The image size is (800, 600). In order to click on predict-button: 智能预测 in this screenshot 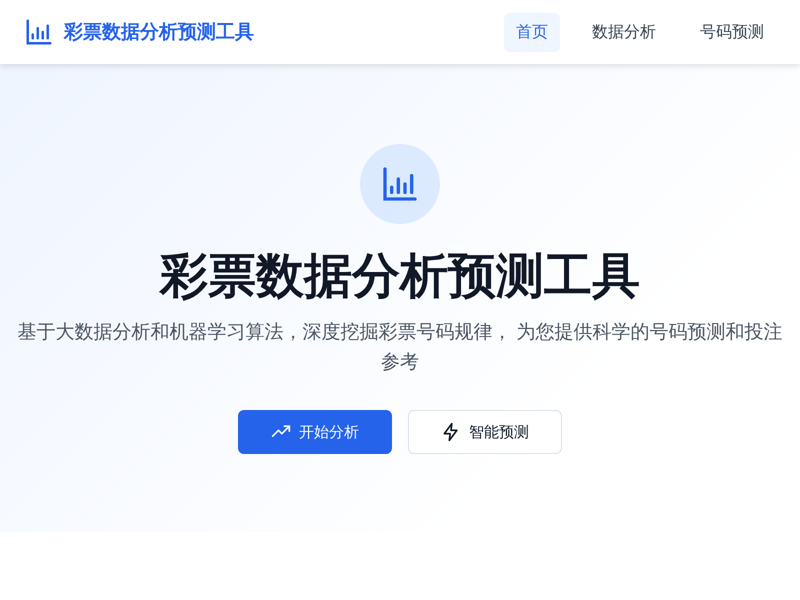, I will do `click(485, 432)`.